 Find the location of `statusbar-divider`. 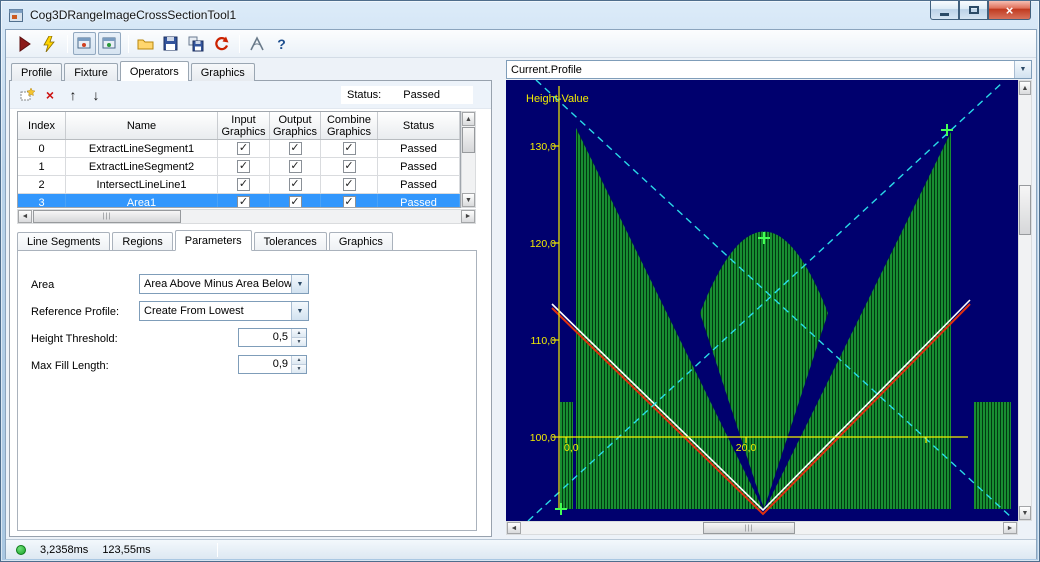

statusbar-divider is located at coordinates (217, 549).